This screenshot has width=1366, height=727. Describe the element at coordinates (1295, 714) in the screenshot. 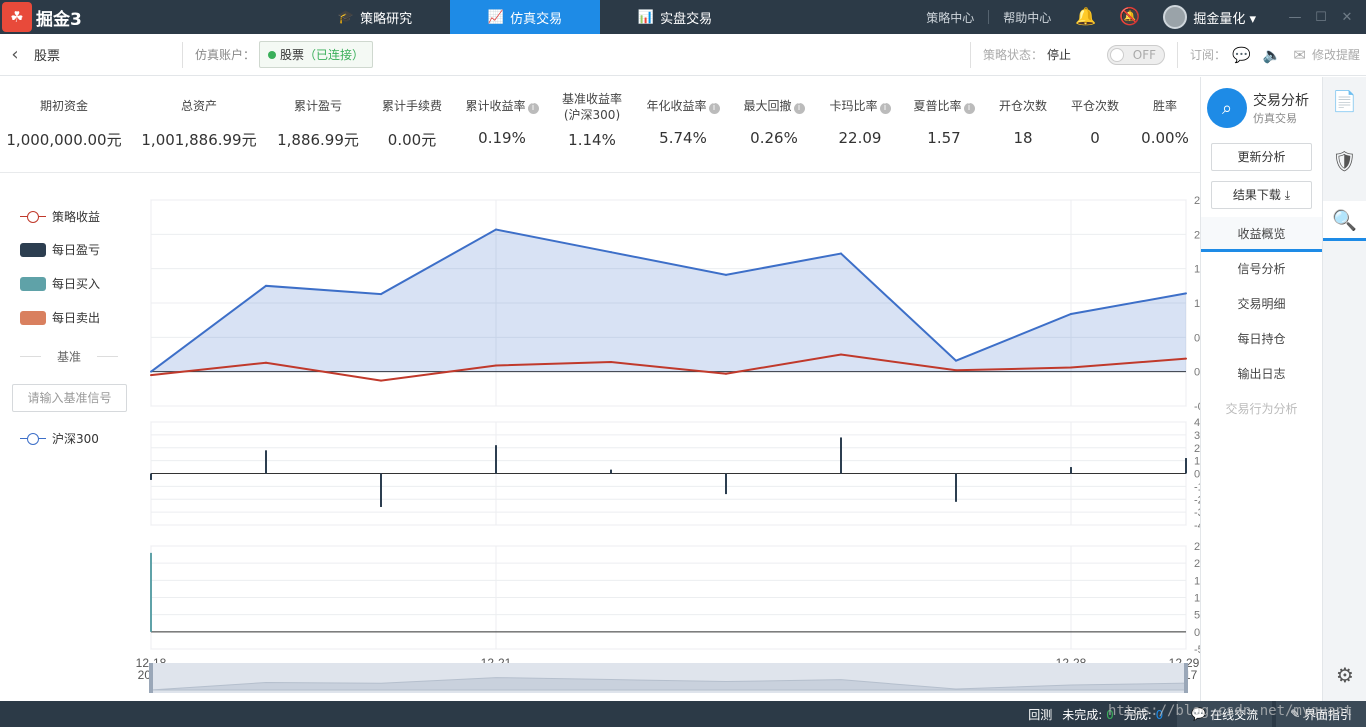

I see `pen-icon: ✎` at that location.